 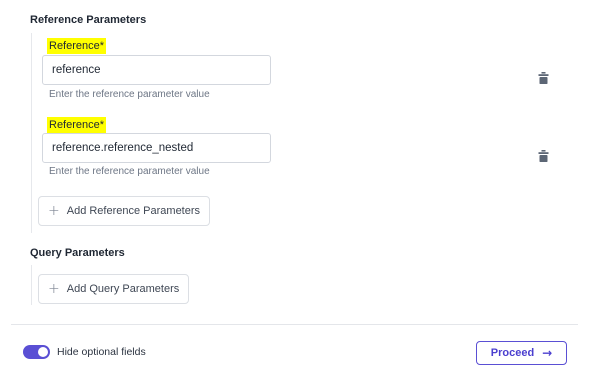 I want to click on reference-field-label: Reference*, so click(x=77, y=46).